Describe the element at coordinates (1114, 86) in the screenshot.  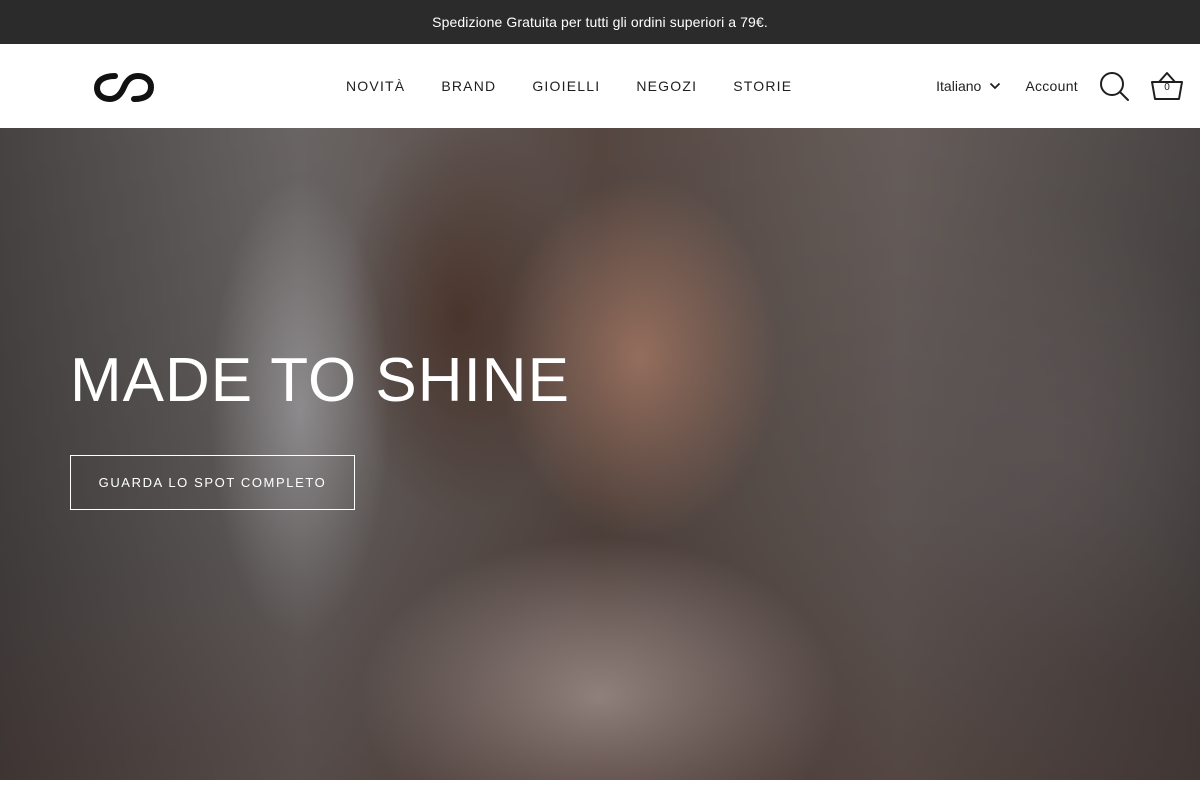
I see `search-icon` at that location.